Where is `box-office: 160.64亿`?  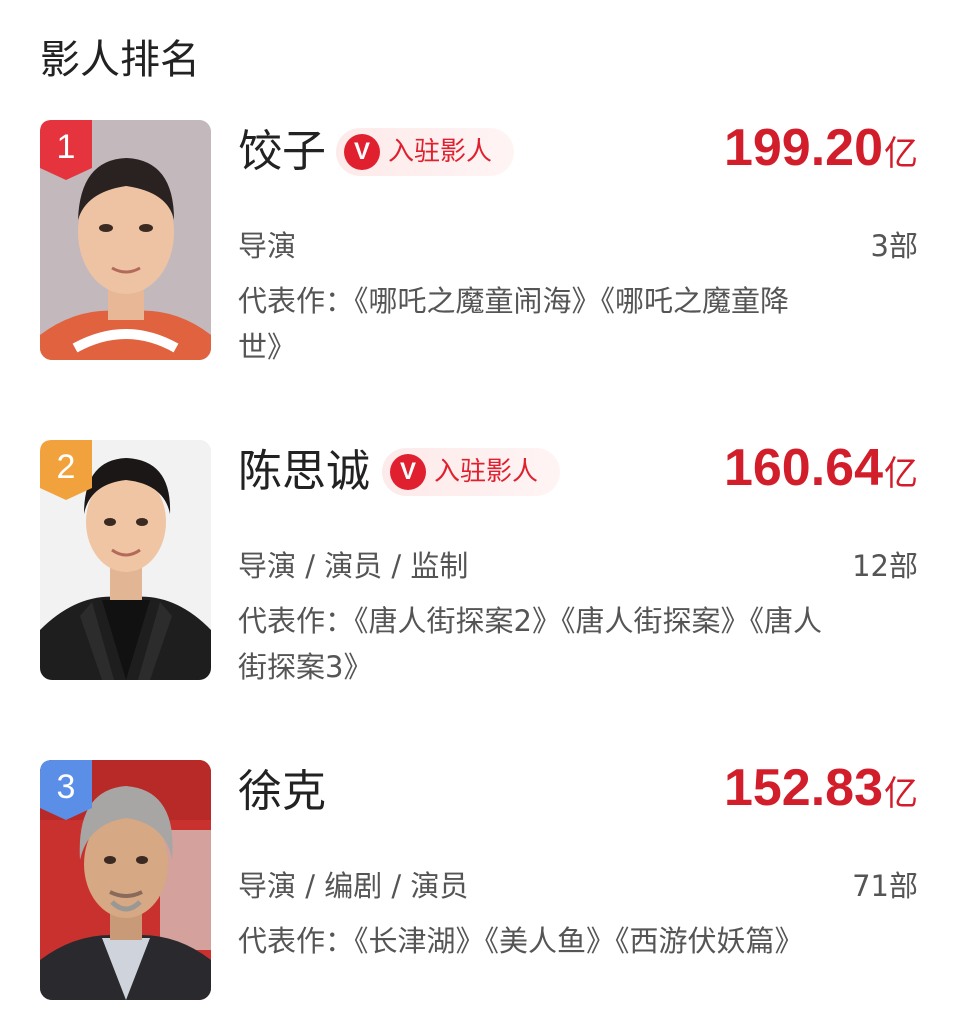
box-office: 160.64亿 is located at coordinates (821, 471).